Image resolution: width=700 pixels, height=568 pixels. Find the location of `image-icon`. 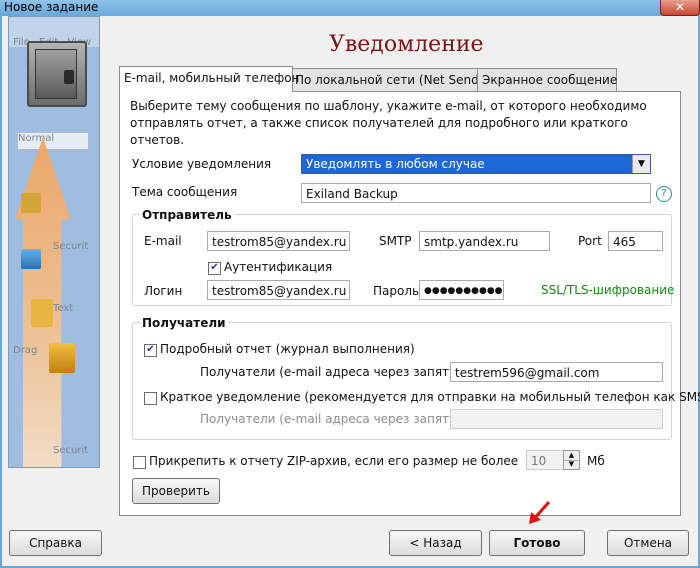

image-icon is located at coordinates (31, 259).